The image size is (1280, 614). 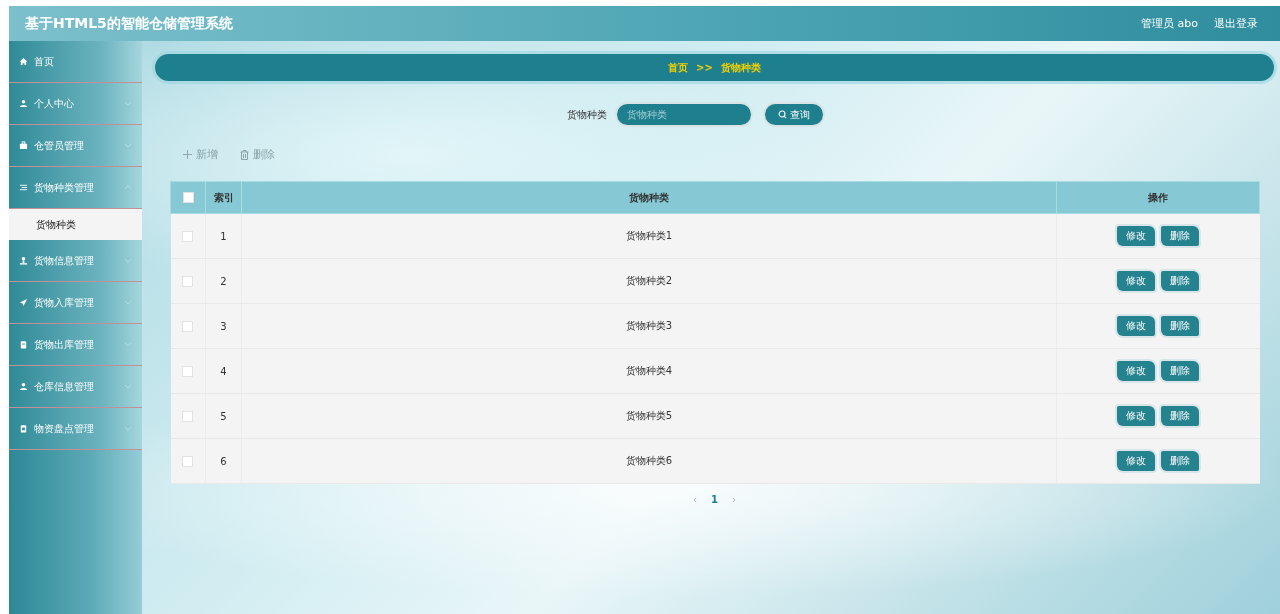 What do you see at coordinates (649, 461) in the screenshot?
I see `table-cell: 货物种类6` at bounding box center [649, 461].